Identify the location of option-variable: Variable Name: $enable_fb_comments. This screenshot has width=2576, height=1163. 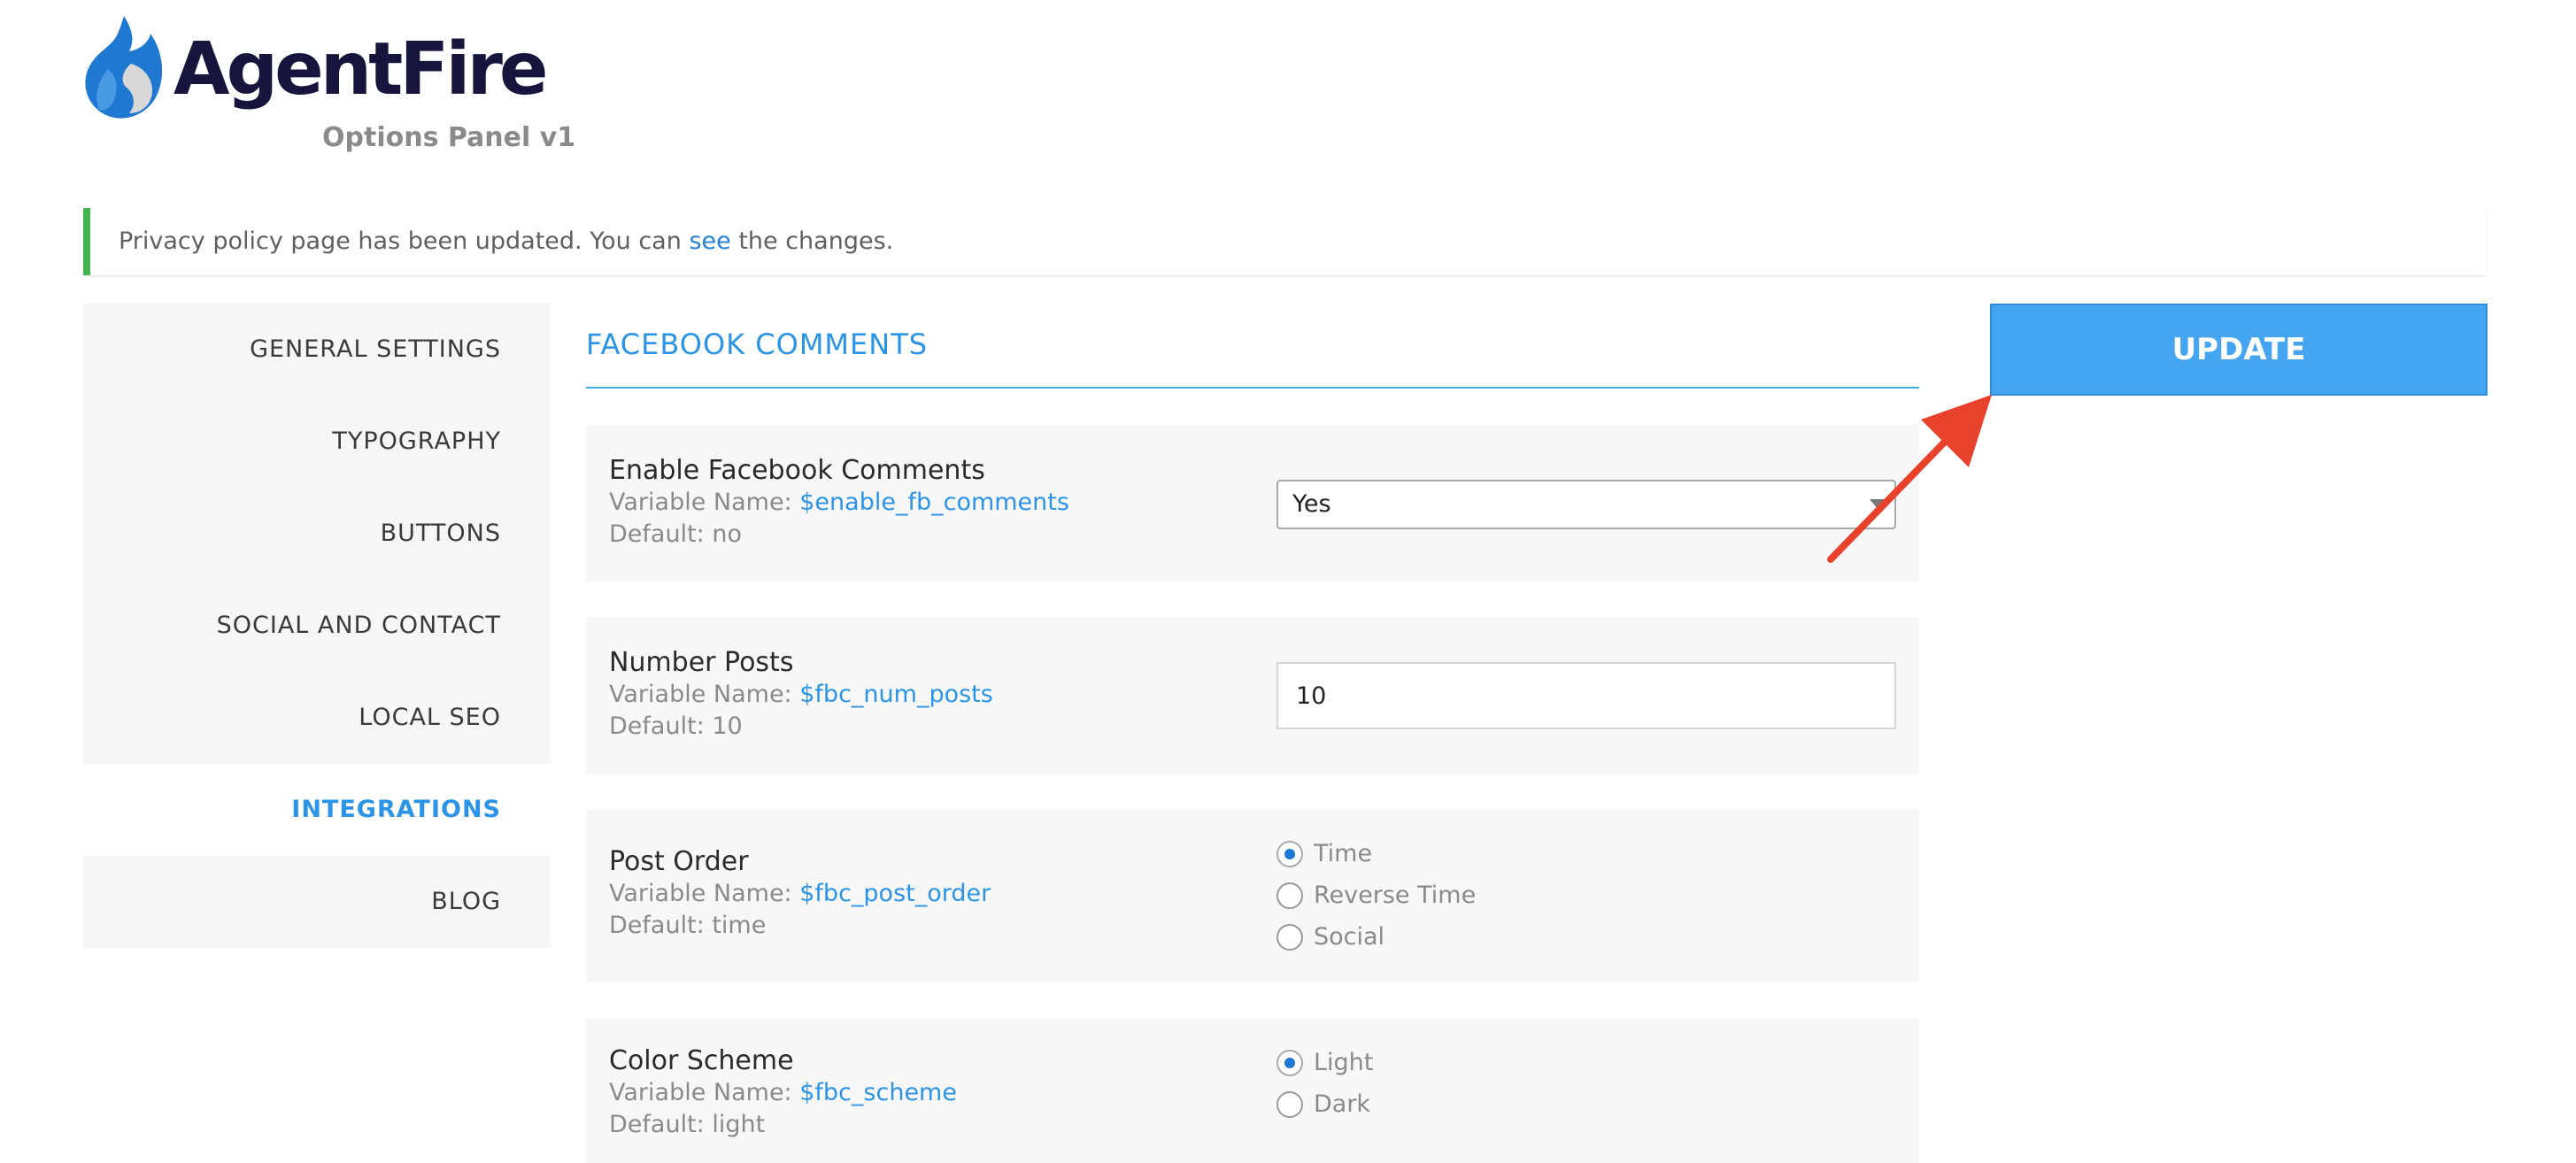
(839, 503).